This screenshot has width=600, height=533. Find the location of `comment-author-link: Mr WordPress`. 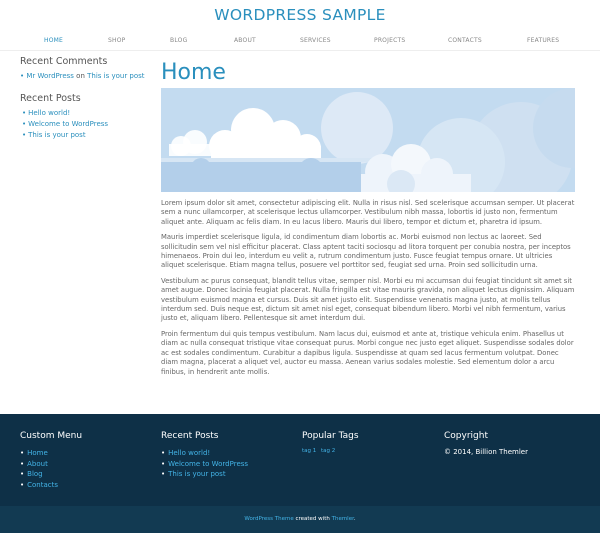

comment-author-link: Mr WordPress is located at coordinates (50, 76).